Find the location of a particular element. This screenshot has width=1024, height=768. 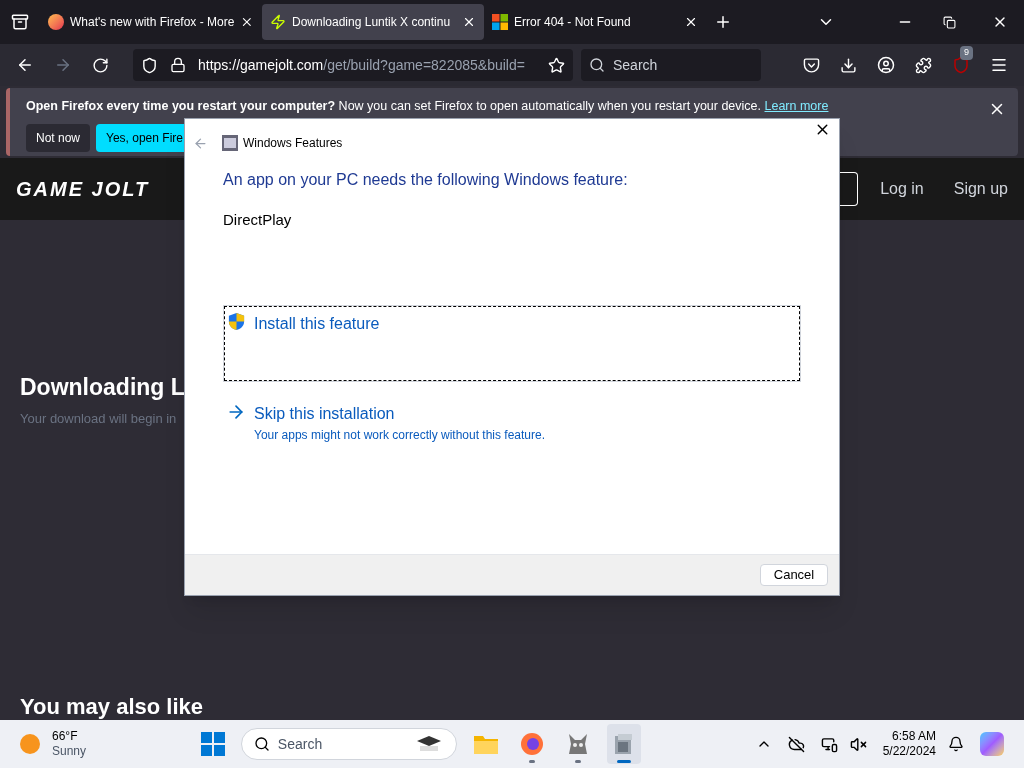

nav-link: Log in is located at coordinates (902, 189).